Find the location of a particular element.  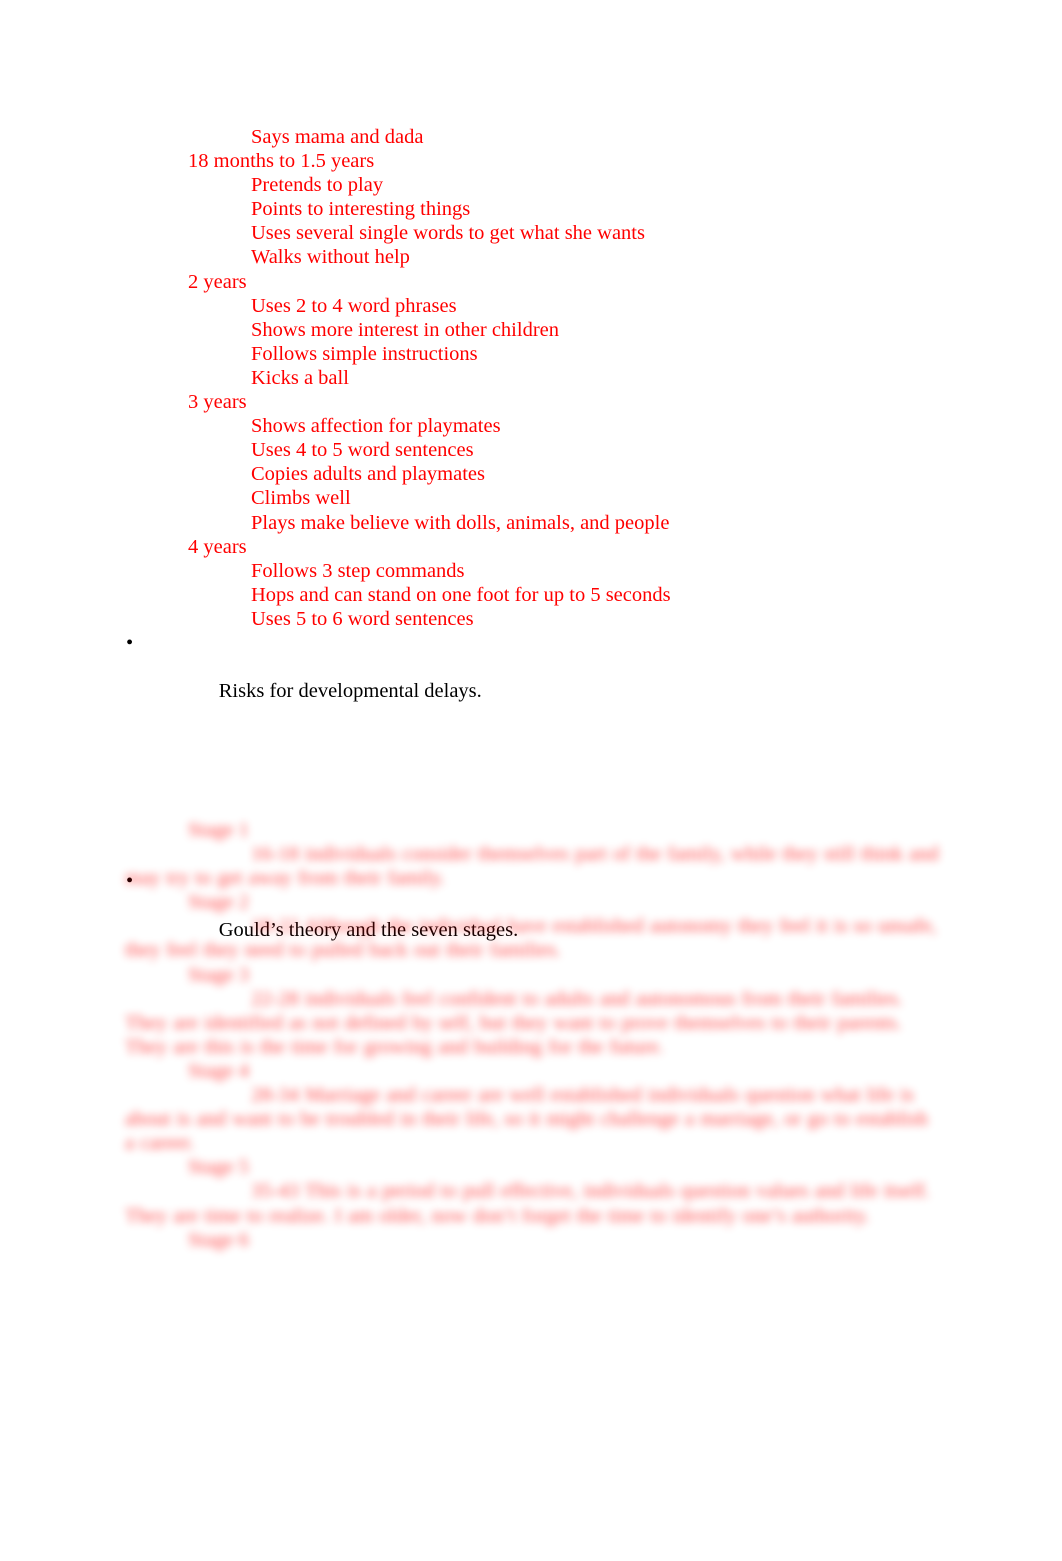

stage-label: Stage 4 is located at coordinates (218, 1070).